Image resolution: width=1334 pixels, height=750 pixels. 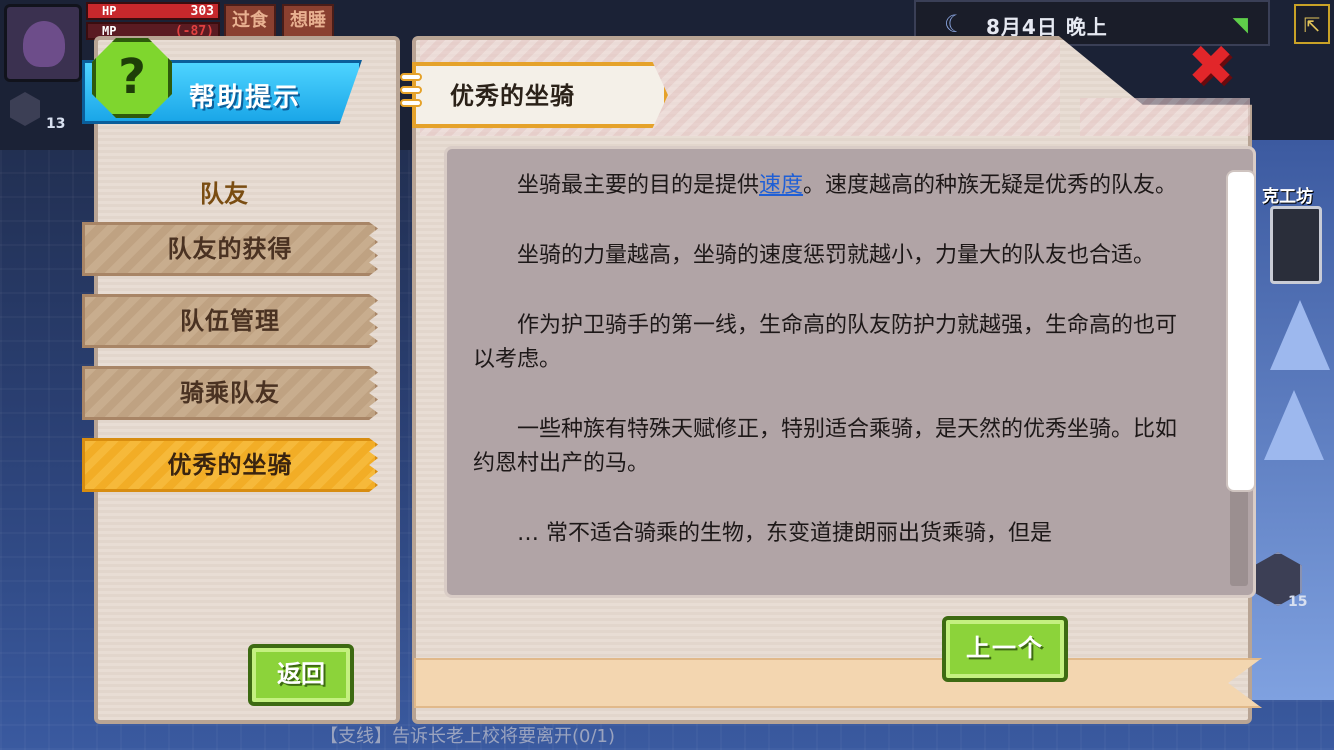 What do you see at coordinates (1005, 649) in the screenshot?
I see `previous-button: 上一个` at bounding box center [1005, 649].